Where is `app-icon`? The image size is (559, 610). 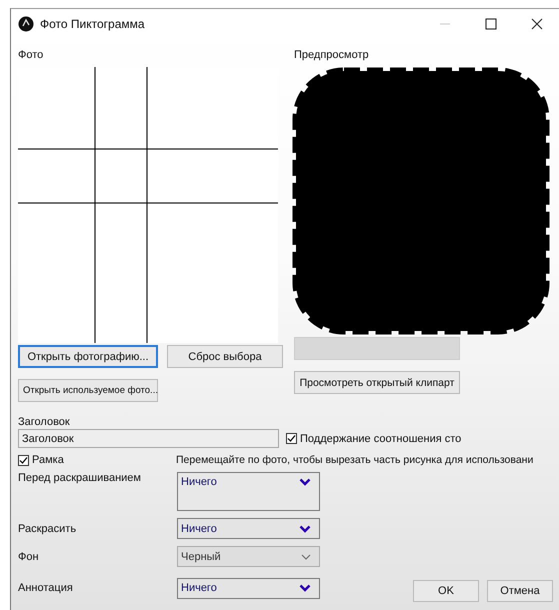 app-icon is located at coordinates (26, 24).